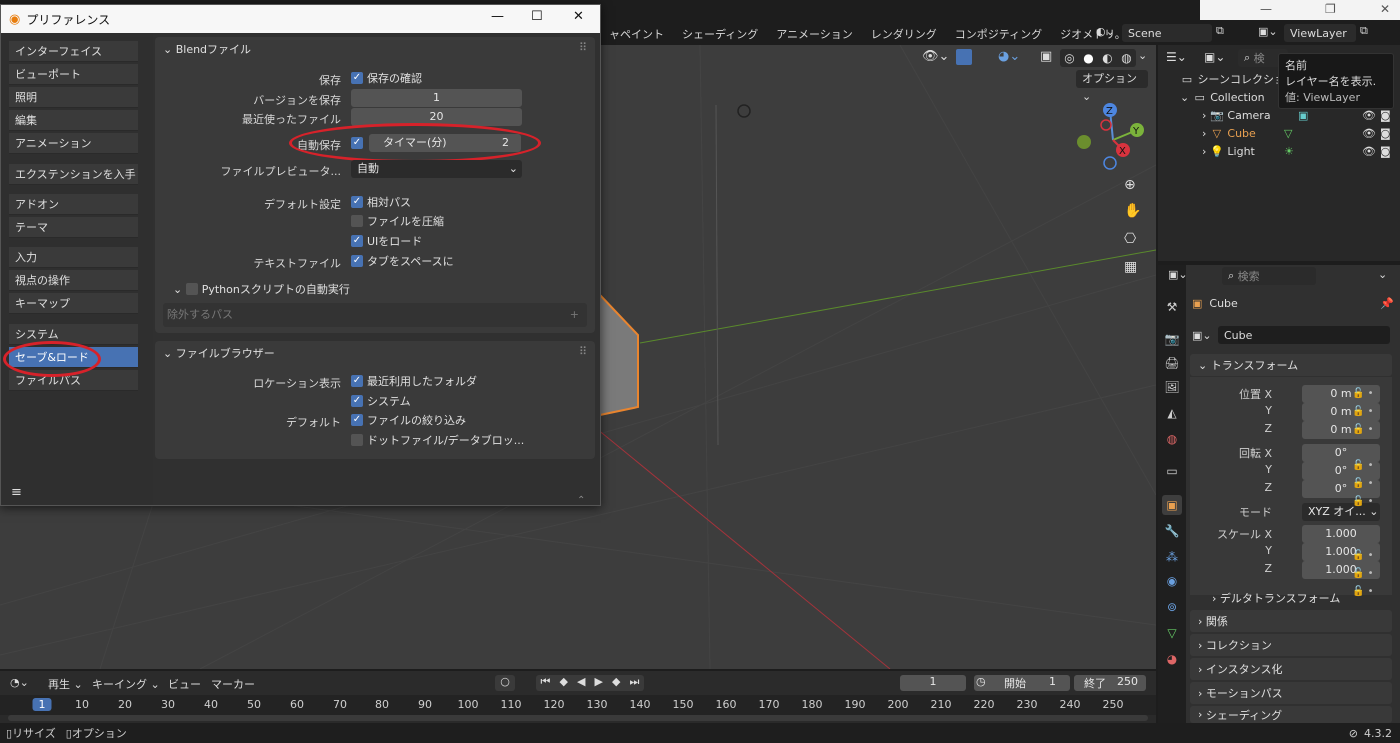 This screenshot has height=743, width=1400. What do you see at coordinates (1172, 339) in the screenshot?
I see `render-tab-icon: 📷` at bounding box center [1172, 339].